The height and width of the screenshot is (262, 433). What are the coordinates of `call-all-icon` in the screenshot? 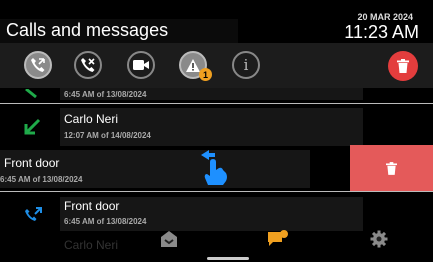 It's located at (38, 65).